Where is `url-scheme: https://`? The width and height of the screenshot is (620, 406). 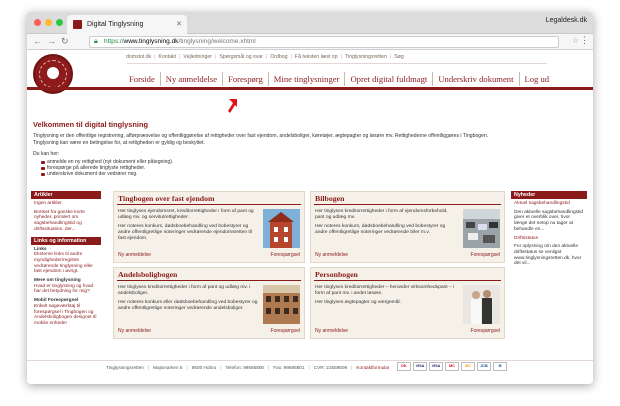
url-scheme: https:// is located at coordinates (114, 41).